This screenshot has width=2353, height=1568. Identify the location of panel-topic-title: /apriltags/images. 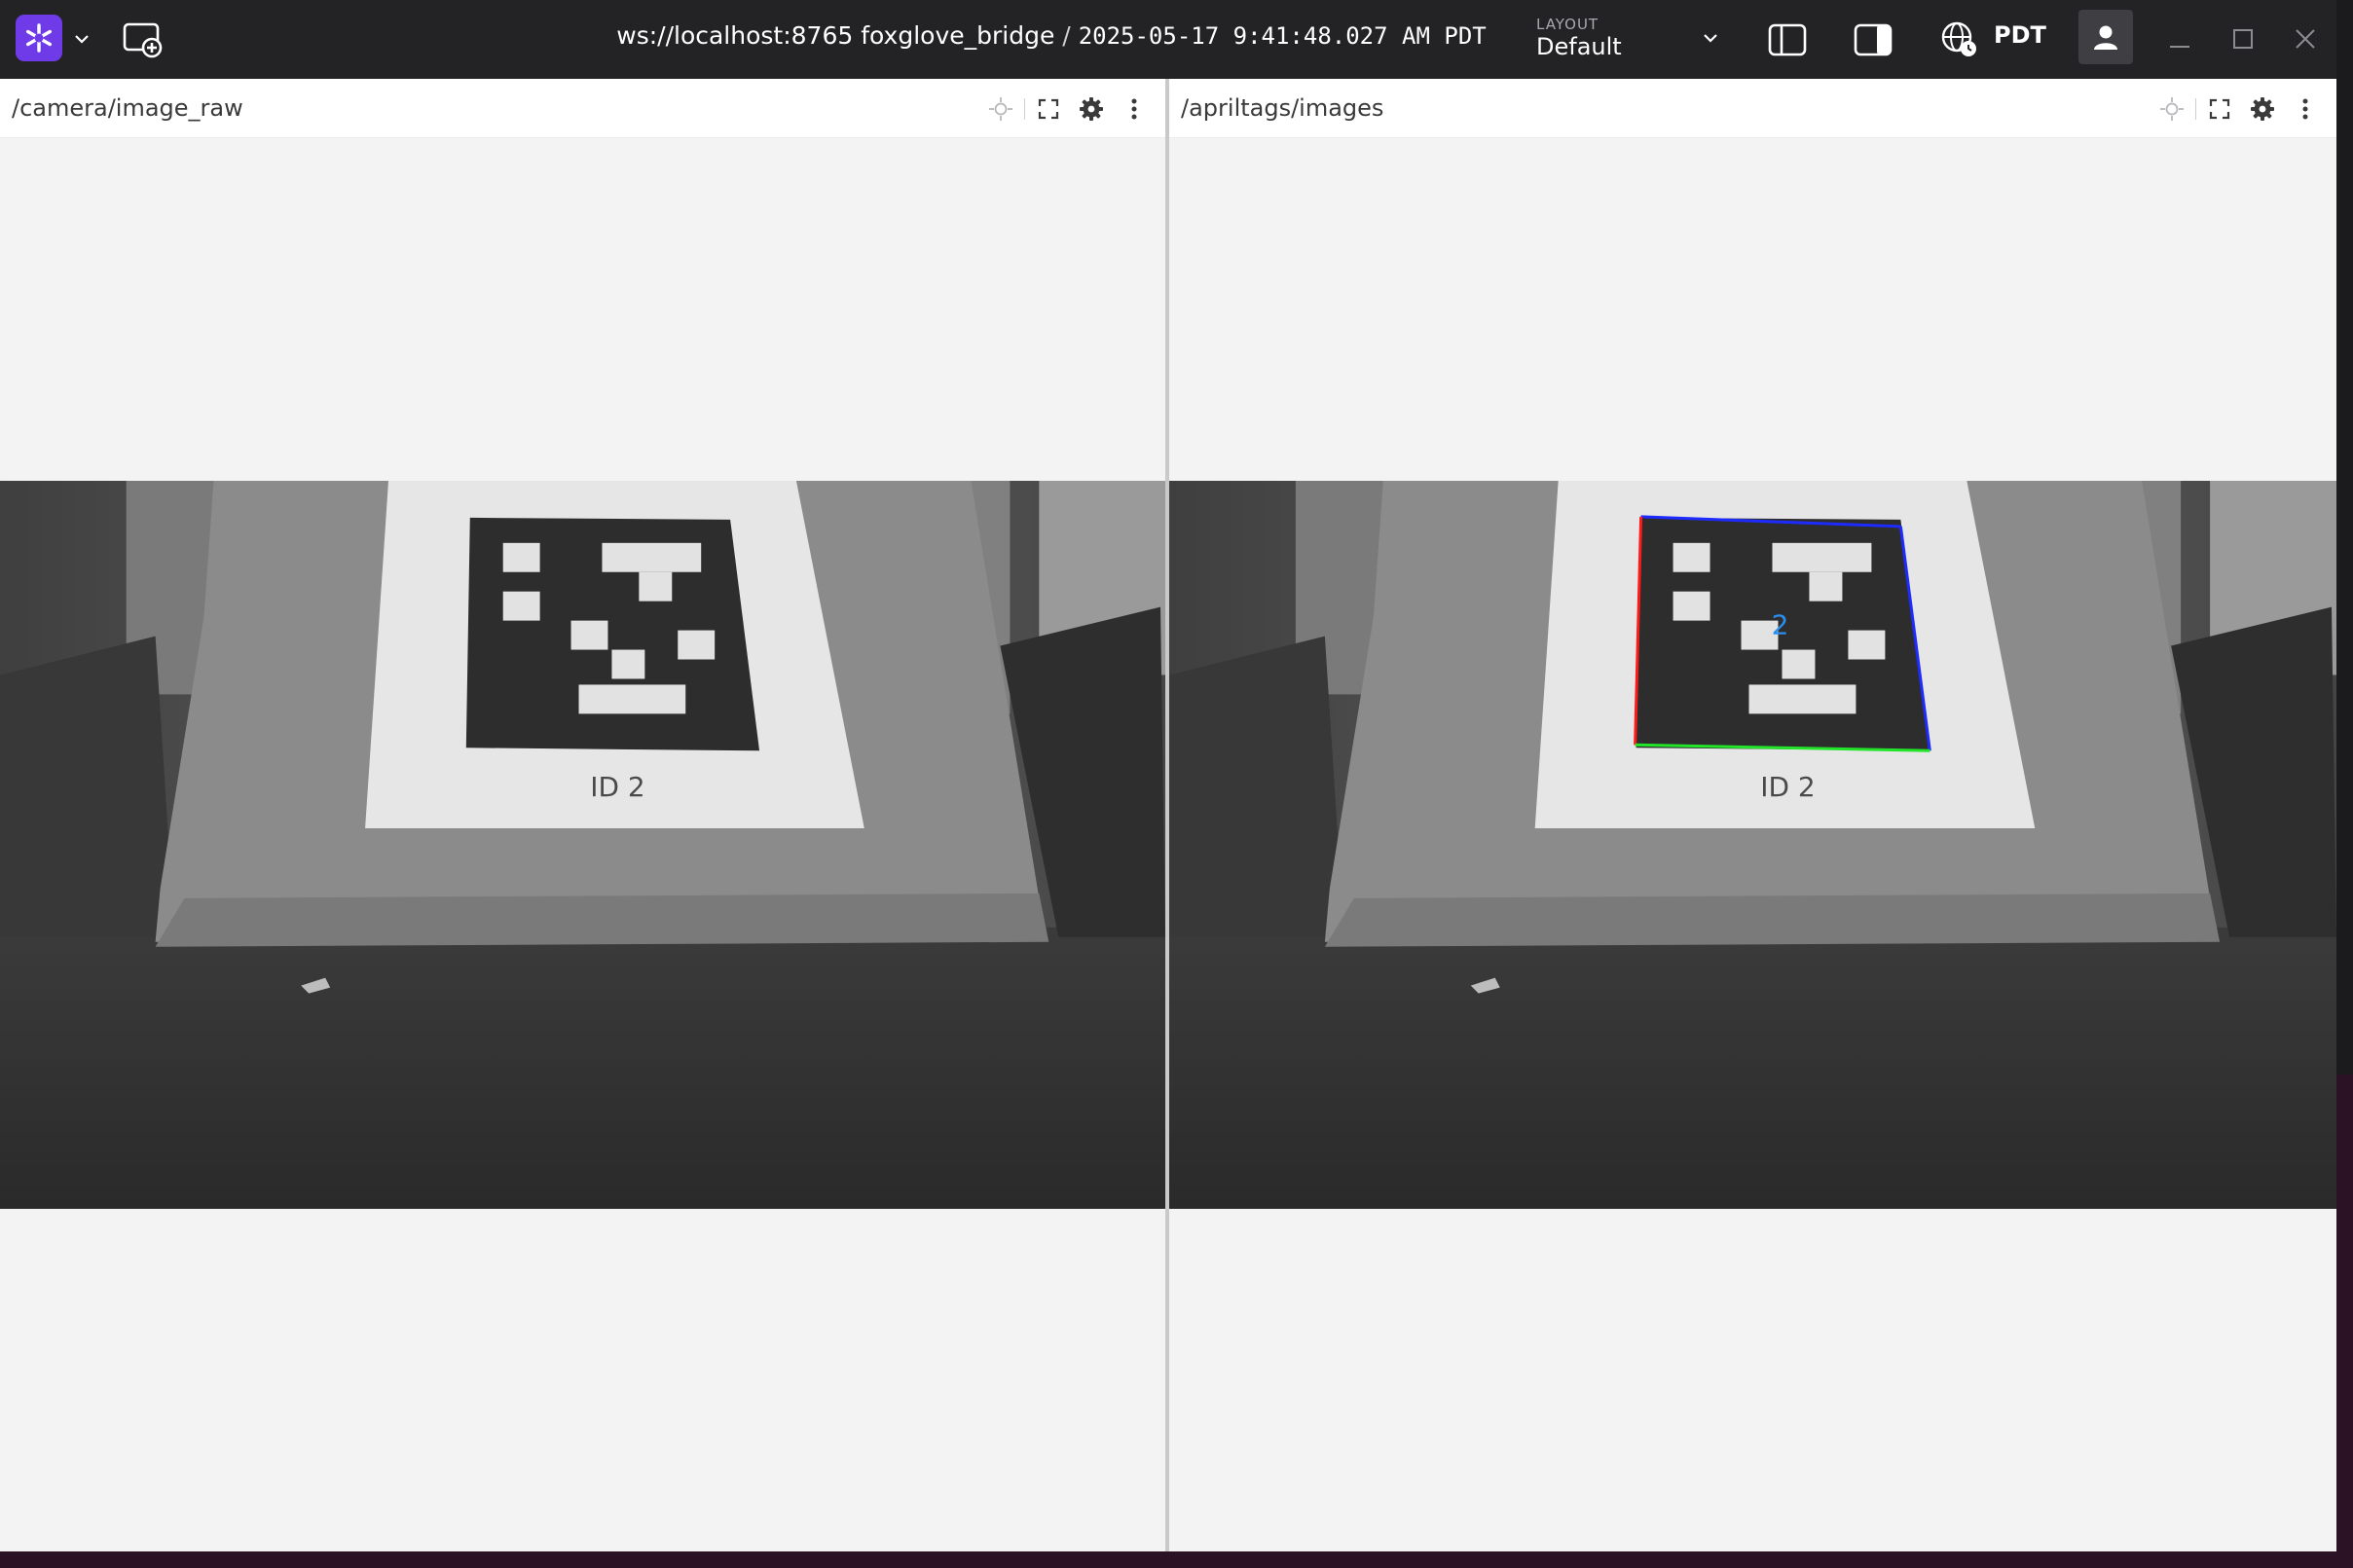
(1282, 108).